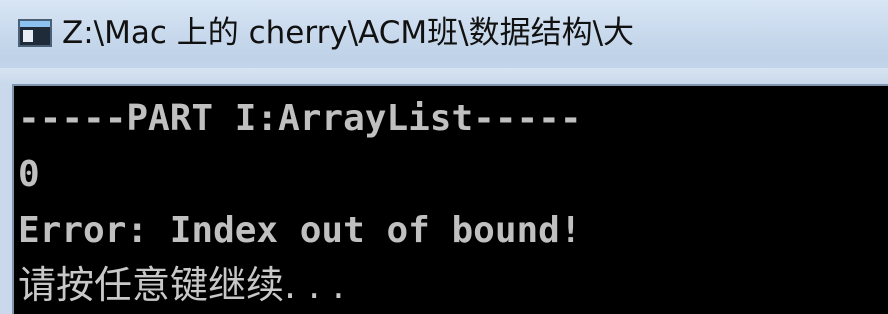 The height and width of the screenshot is (314, 888). I want to click on console-line: 请按任意键继续. . ., so click(181, 285).